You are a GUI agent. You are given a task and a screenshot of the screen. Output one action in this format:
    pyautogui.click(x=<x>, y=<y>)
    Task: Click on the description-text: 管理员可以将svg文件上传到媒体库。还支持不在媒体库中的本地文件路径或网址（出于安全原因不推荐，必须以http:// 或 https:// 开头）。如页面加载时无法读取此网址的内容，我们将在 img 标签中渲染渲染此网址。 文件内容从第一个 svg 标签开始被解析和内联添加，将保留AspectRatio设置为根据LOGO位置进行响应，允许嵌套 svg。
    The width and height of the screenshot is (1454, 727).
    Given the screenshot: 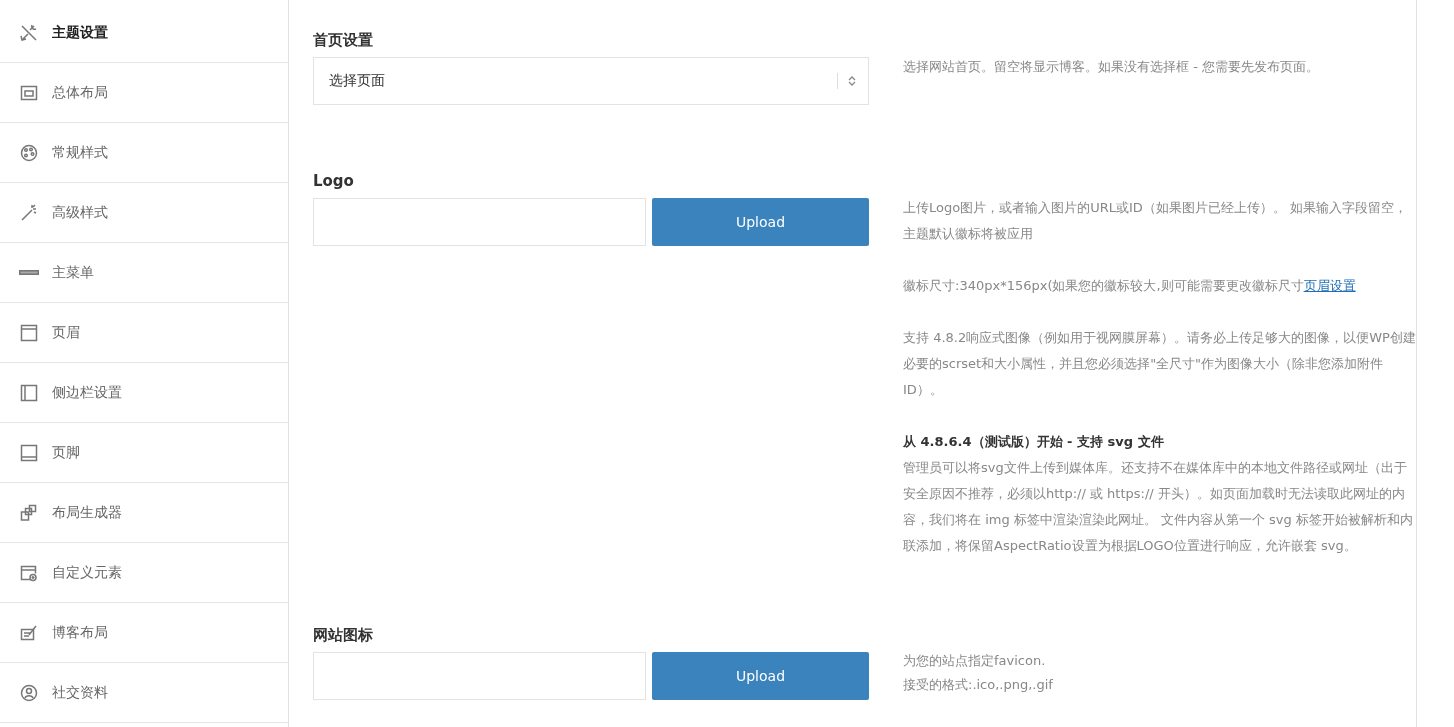 What is the action you would take?
    pyautogui.click(x=1158, y=507)
    